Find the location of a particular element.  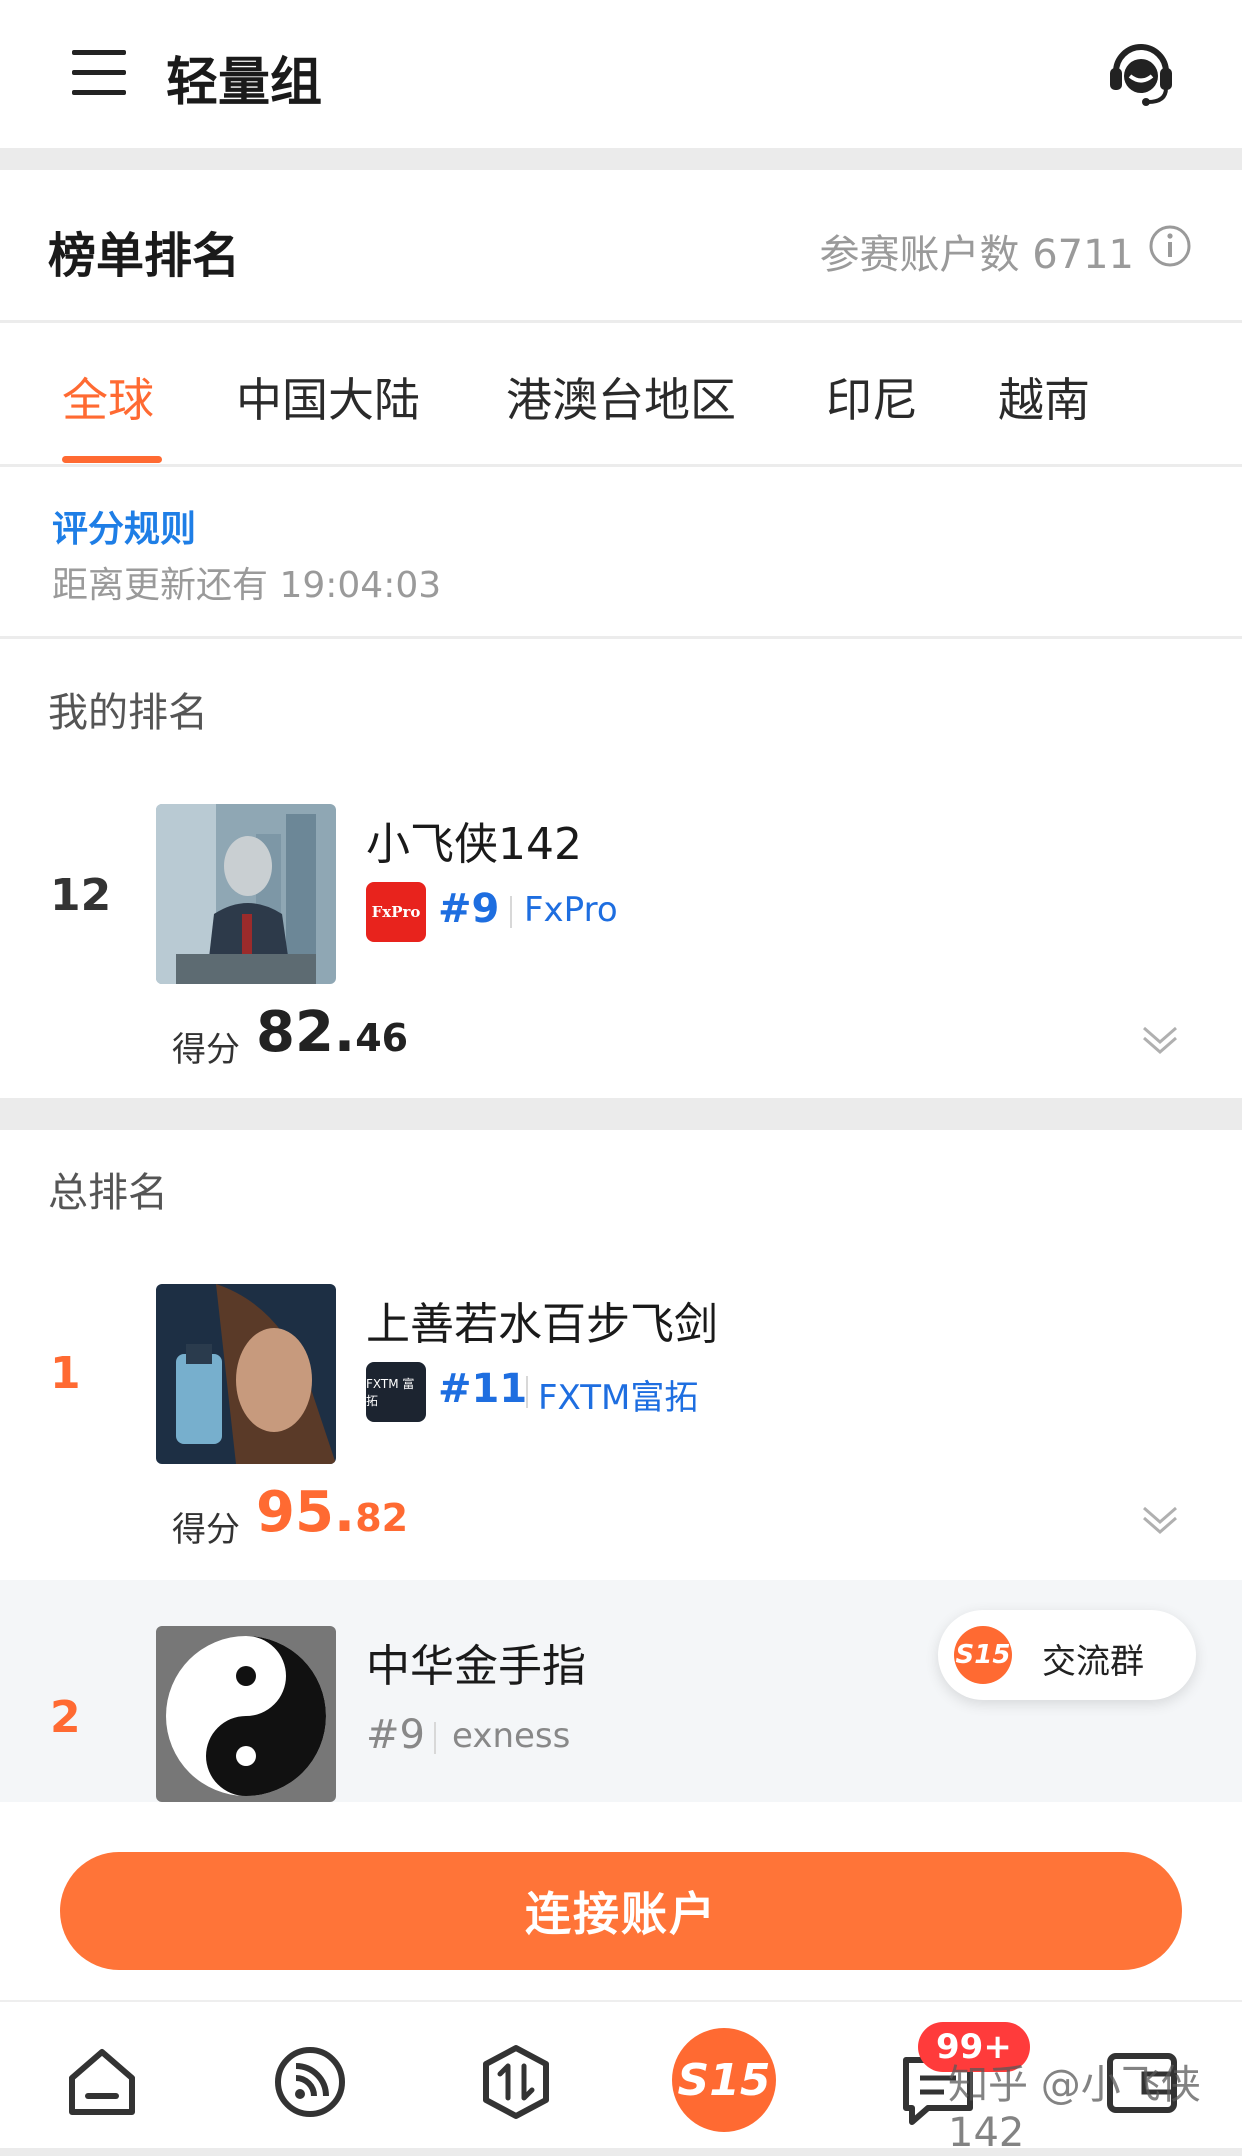

scoring-rules-link: 评分规则 is located at coordinates (124, 526).